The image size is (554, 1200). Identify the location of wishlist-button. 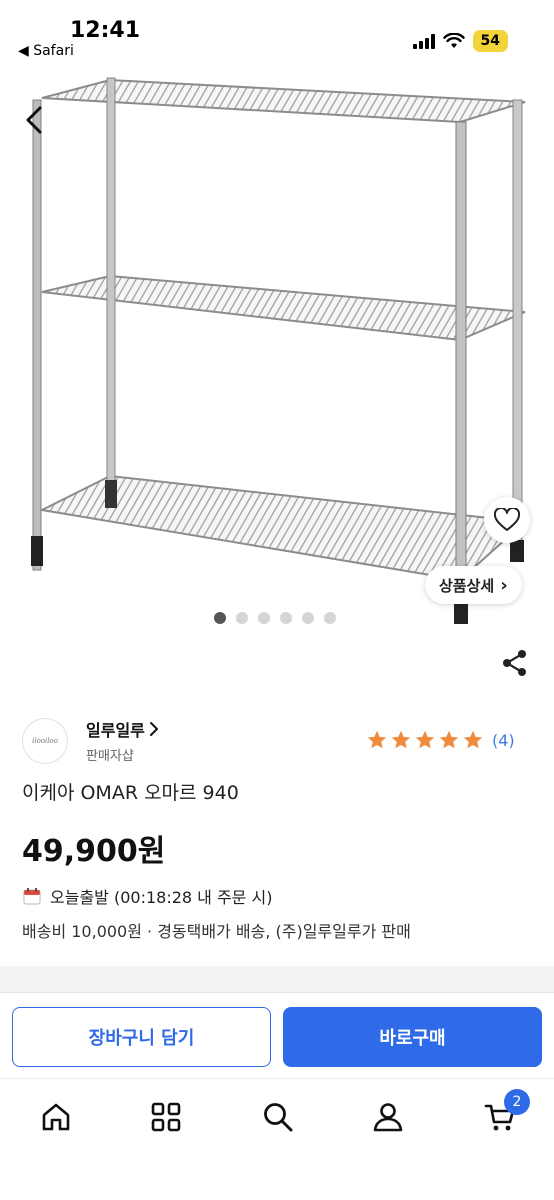
(507, 520).